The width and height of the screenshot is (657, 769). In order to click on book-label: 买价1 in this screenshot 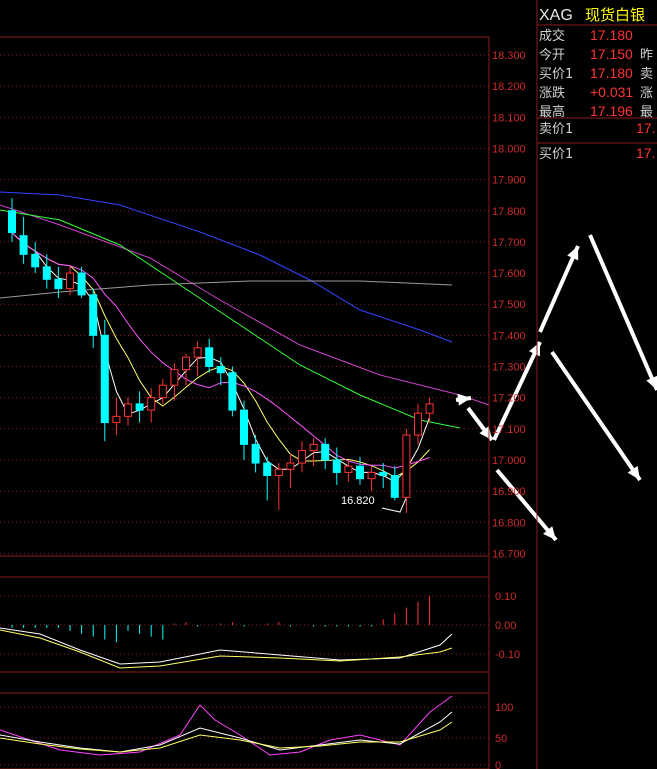, I will do `click(556, 154)`.